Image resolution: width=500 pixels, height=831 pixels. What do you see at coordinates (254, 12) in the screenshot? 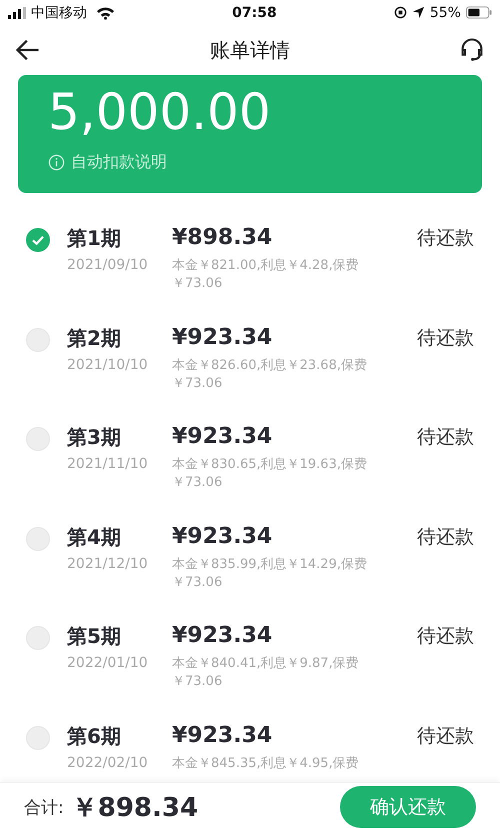
I see `status-time: 07:58` at bounding box center [254, 12].